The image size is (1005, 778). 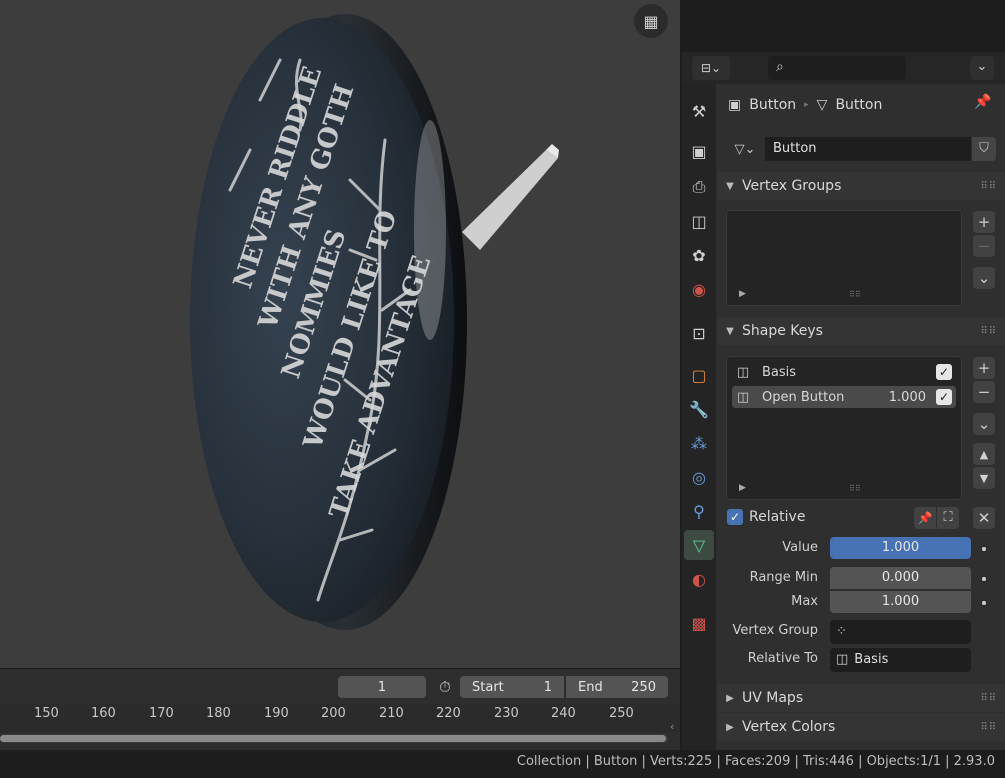 What do you see at coordinates (699, 255) in the screenshot?
I see `scene-tab-icon: ✿` at bounding box center [699, 255].